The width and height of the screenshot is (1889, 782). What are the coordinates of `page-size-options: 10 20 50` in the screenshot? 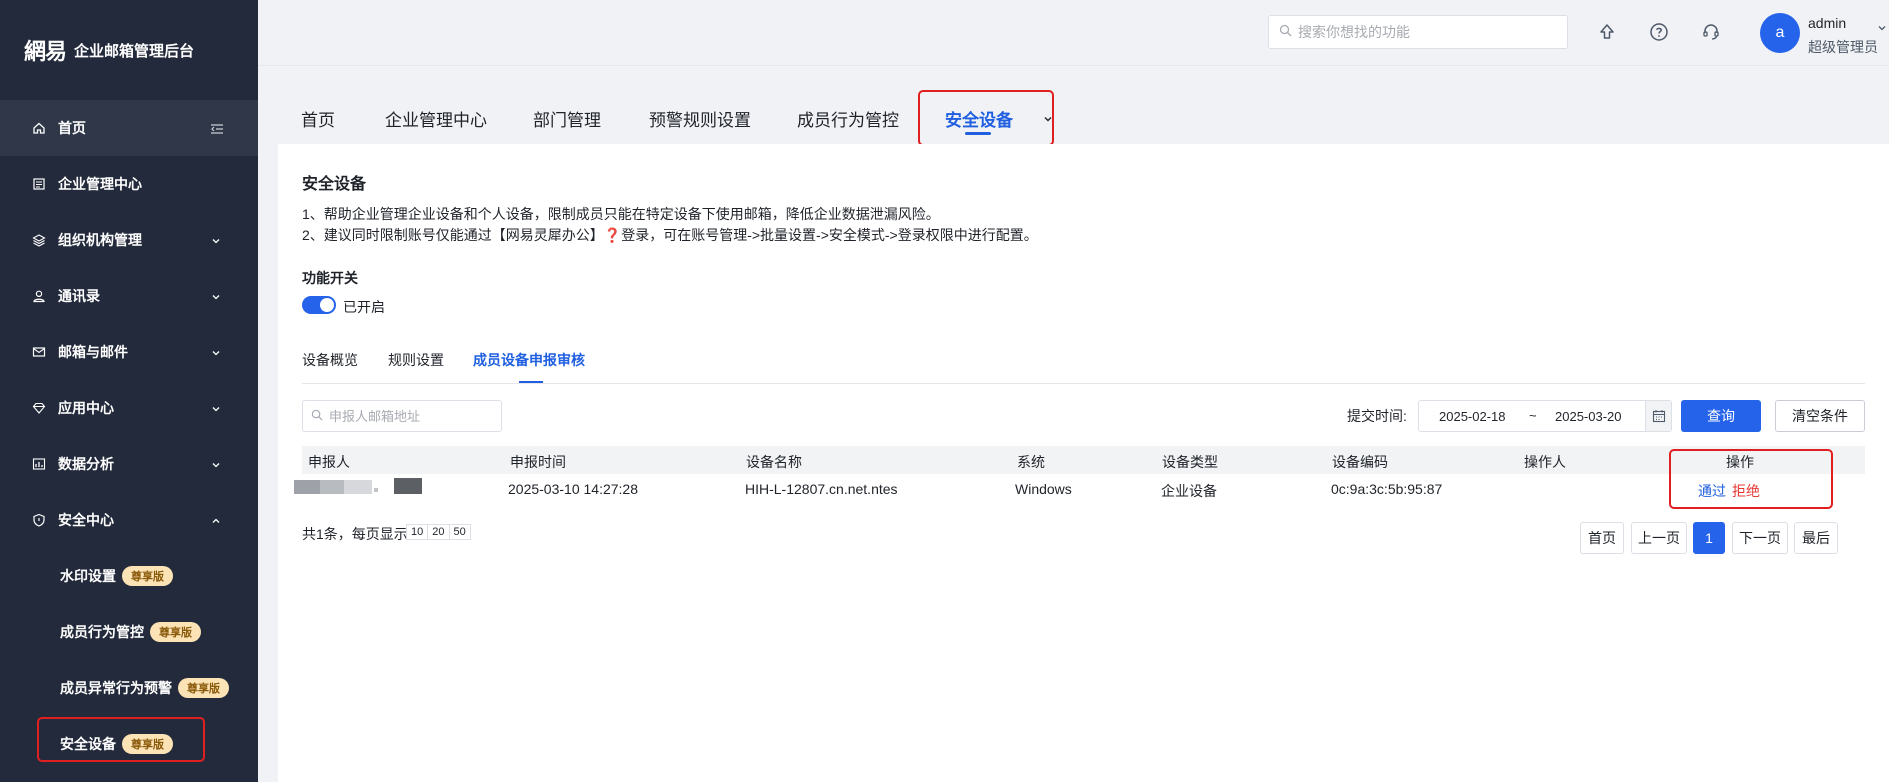 It's located at (438, 532).